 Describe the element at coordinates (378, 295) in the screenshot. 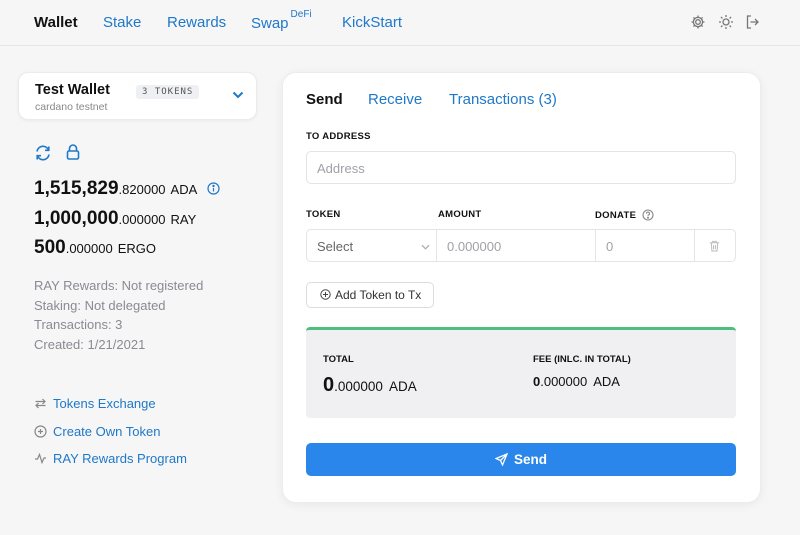

I see `add-token-label: Add Token to Tx` at that location.